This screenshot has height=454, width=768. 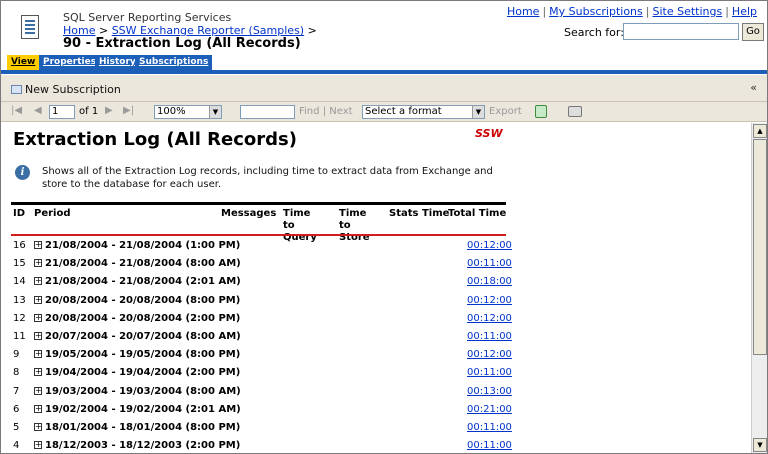 I want to click on subscription-bar: New Subscription «, so click(x=384, y=87).